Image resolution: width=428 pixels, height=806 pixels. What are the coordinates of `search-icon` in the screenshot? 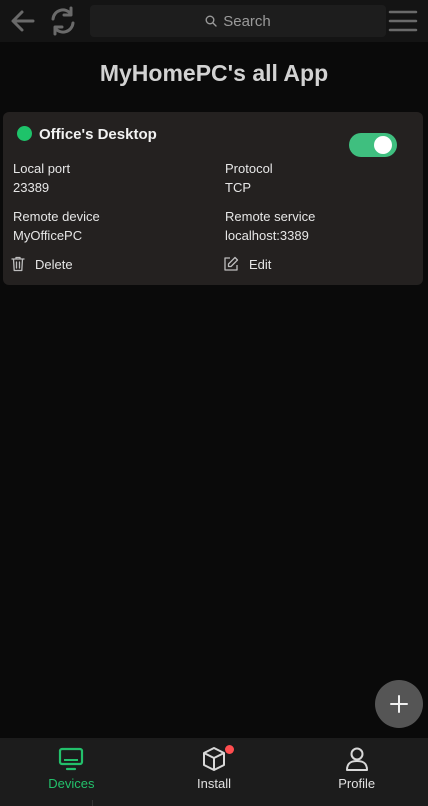 It's located at (211, 21).